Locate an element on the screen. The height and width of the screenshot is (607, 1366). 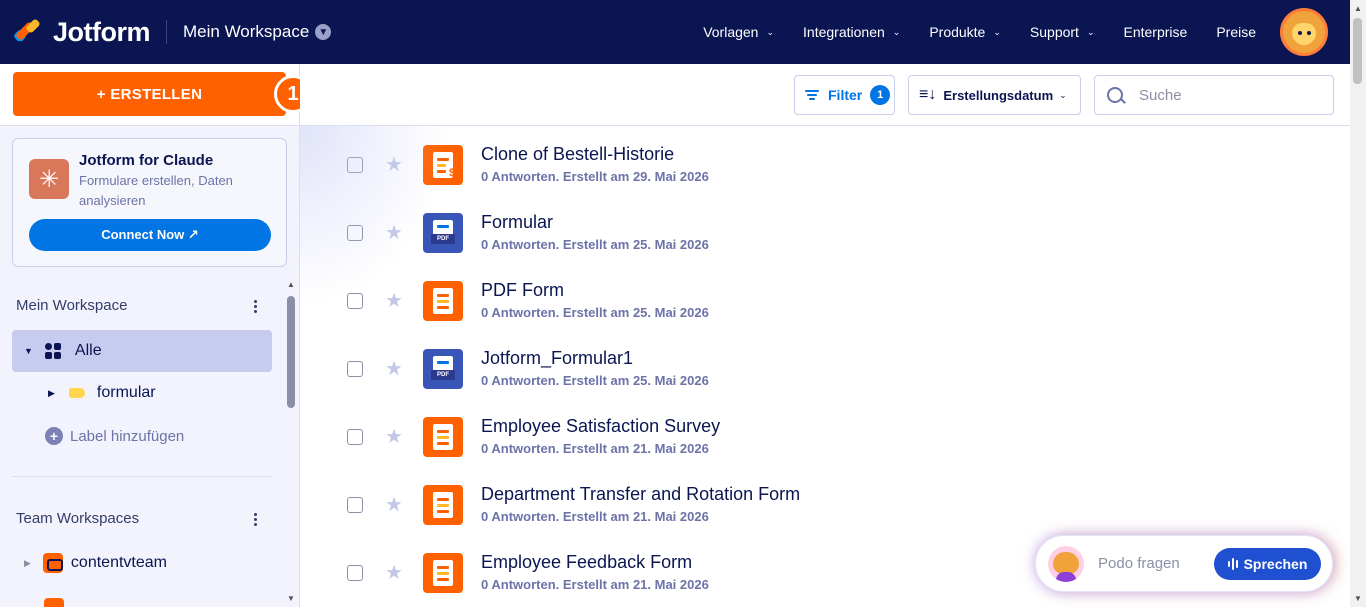
filter-label: Filter is located at coordinates (845, 95).